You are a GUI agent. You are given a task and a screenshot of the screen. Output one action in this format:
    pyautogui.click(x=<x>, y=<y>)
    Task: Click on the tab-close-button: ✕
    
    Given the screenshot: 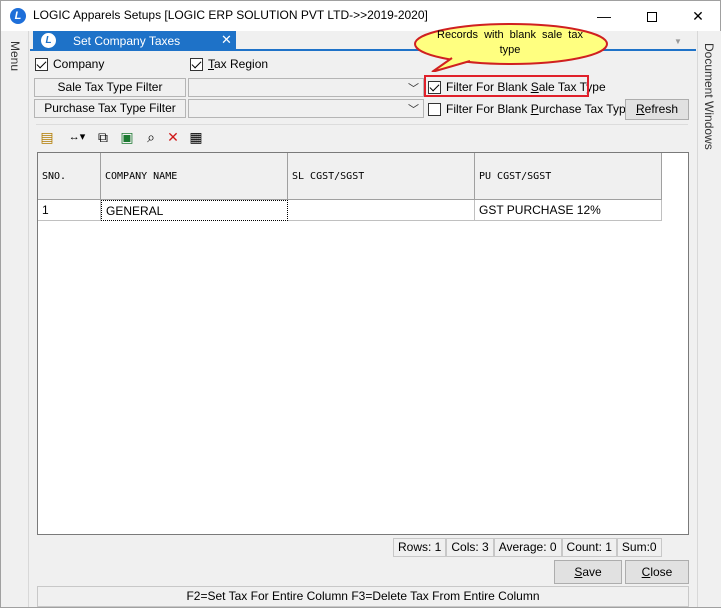 What is the action you would take?
    pyautogui.click(x=226, y=40)
    